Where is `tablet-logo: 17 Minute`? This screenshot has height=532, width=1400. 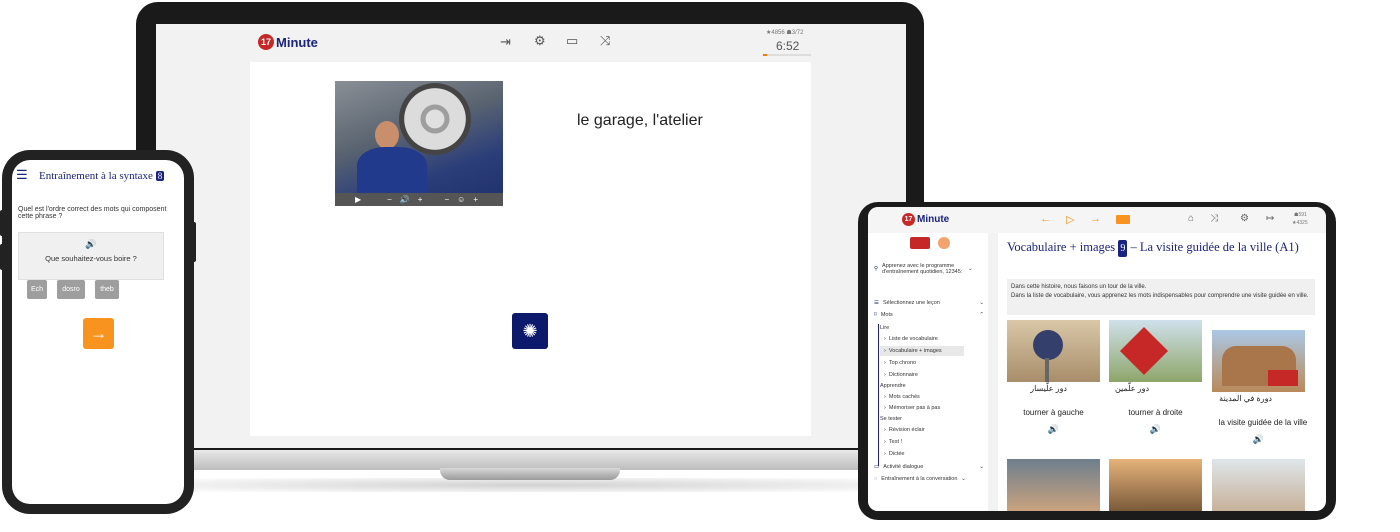
tablet-logo: 17 Minute is located at coordinates (925, 219).